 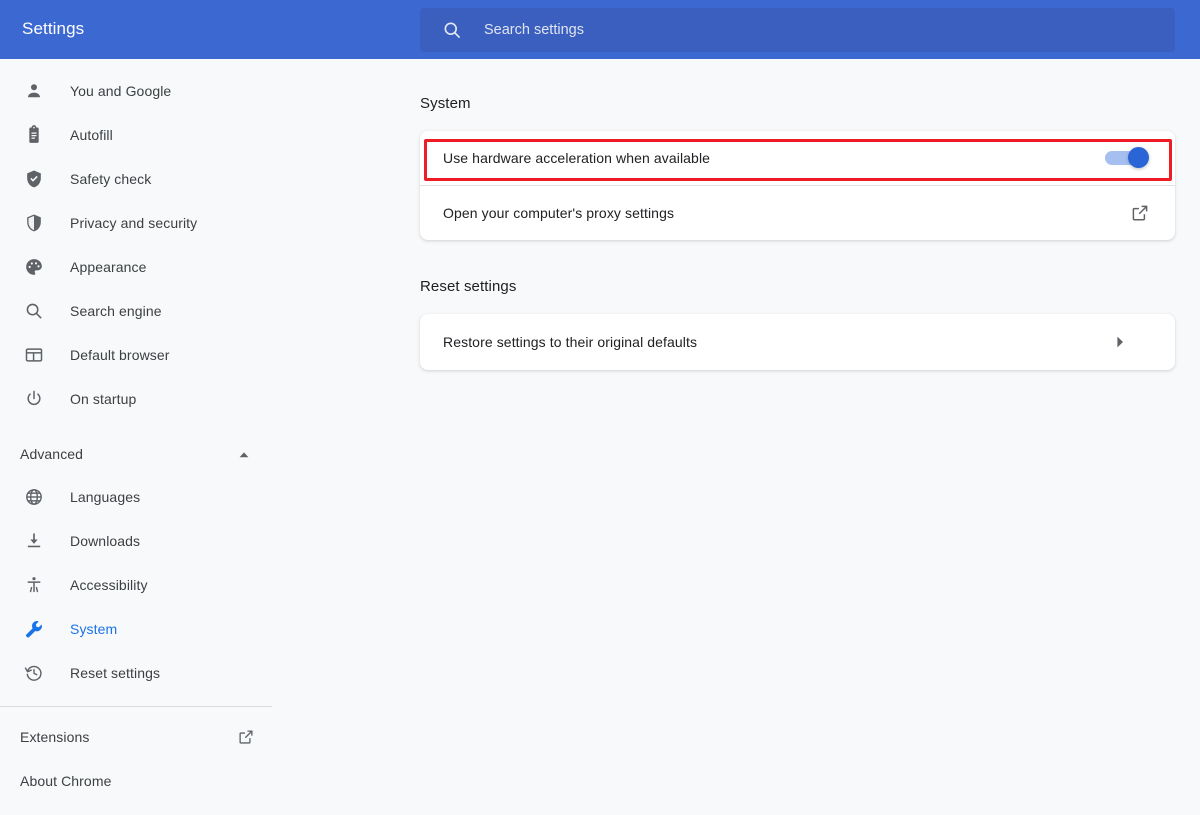 I want to click on page-title: Settings, so click(x=53, y=28).